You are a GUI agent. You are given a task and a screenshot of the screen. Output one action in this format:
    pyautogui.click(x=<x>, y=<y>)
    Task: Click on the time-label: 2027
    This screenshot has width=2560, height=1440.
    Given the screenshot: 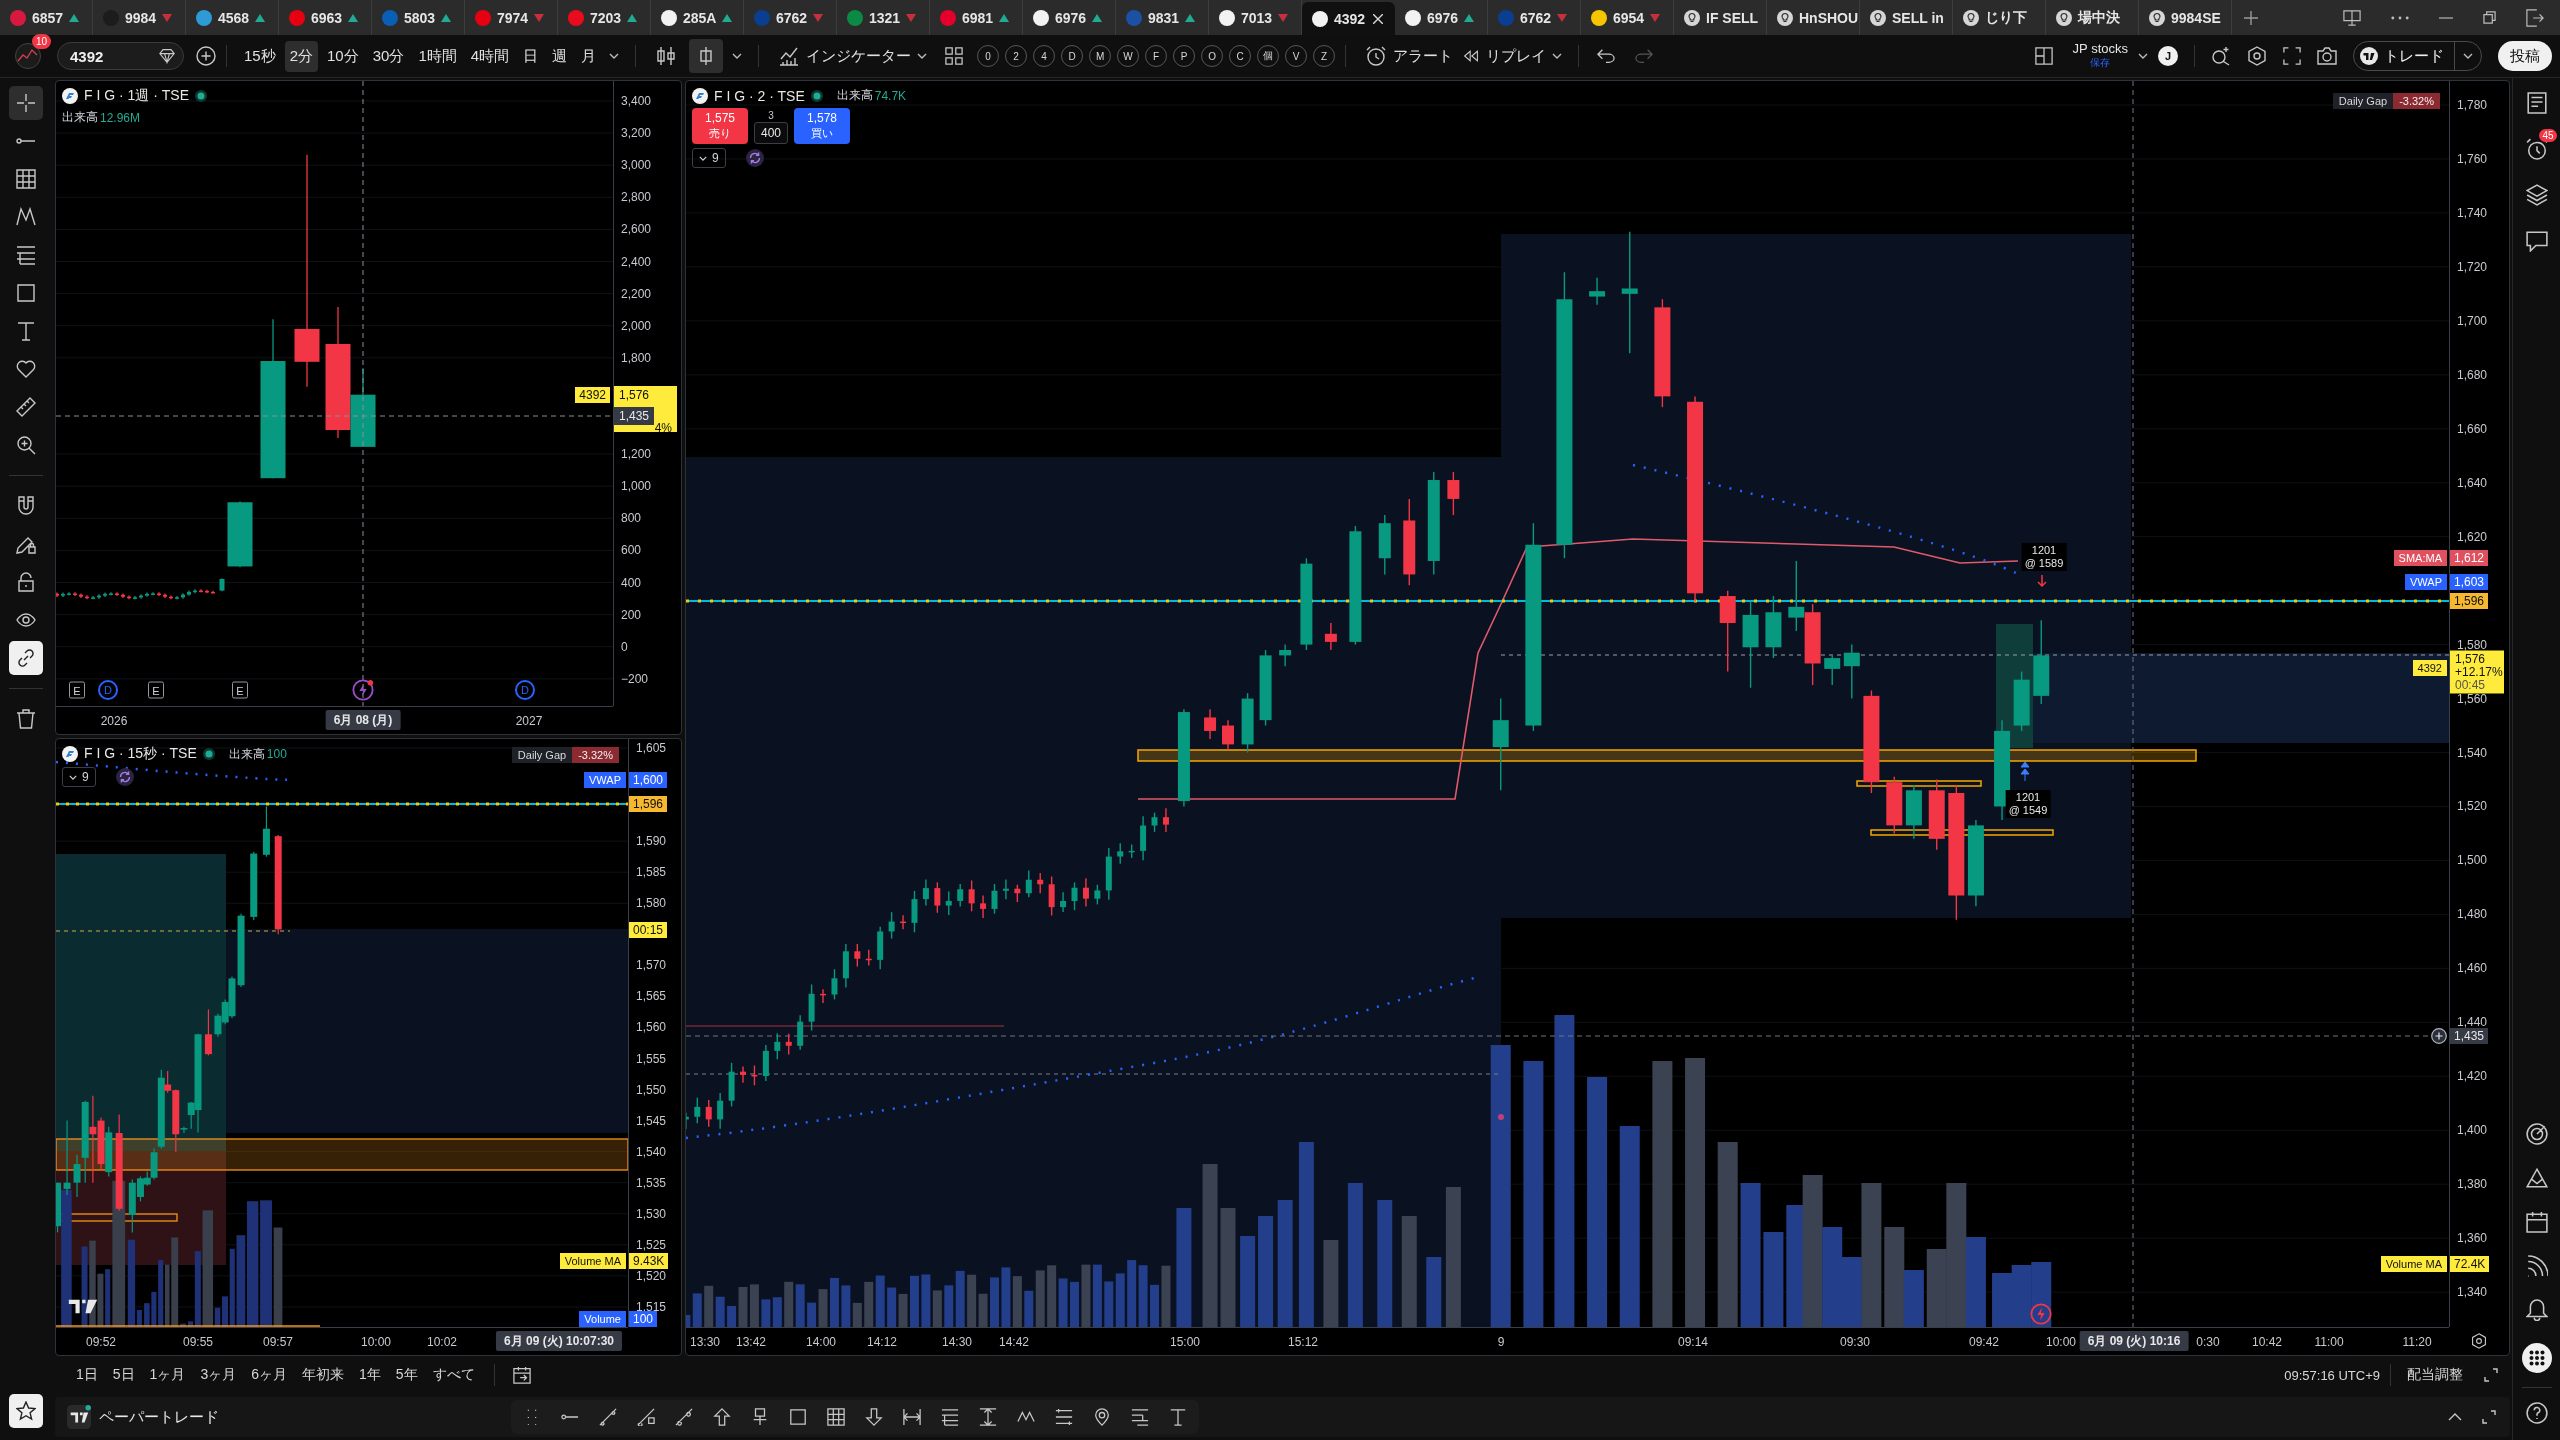 What is the action you would take?
    pyautogui.click(x=529, y=721)
    